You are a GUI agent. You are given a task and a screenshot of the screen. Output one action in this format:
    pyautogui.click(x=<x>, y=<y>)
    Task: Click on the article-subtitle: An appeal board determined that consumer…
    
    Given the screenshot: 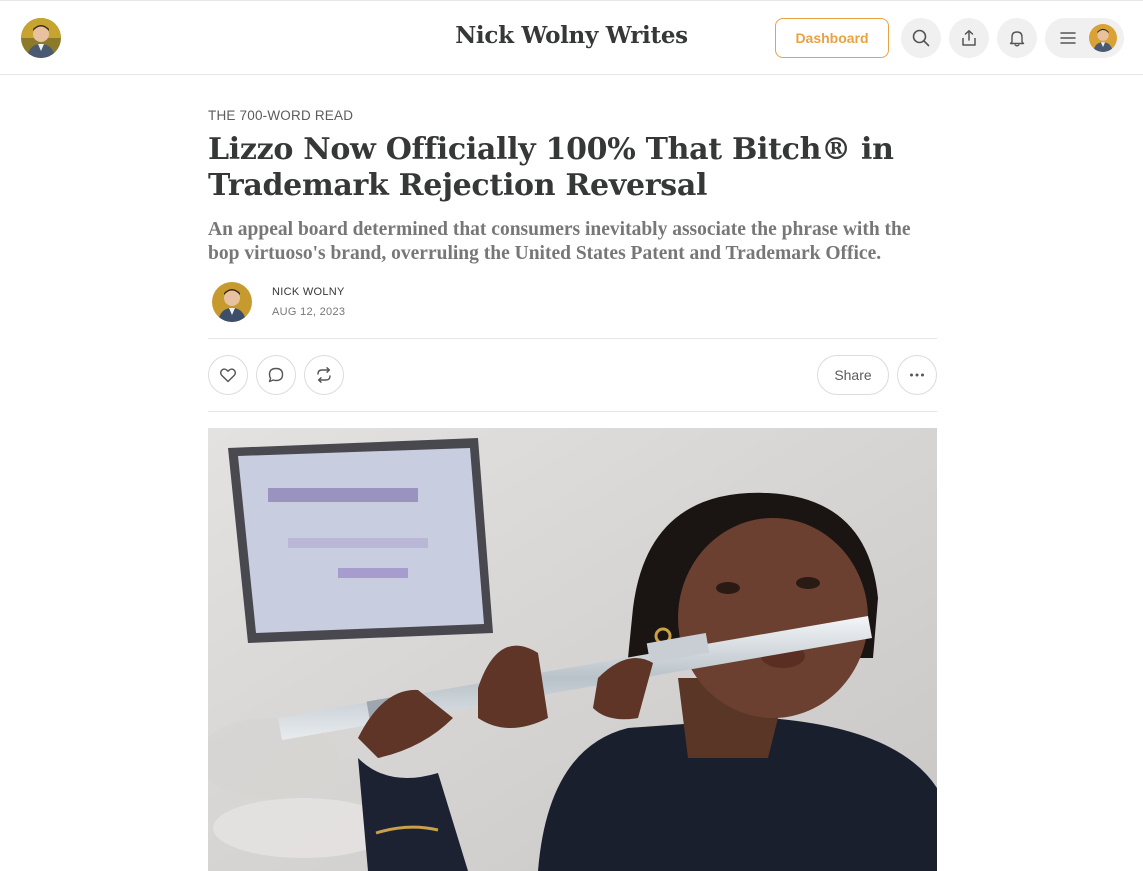 What is the action you would take?
    pyautogui.click(x=559, y=241)
    